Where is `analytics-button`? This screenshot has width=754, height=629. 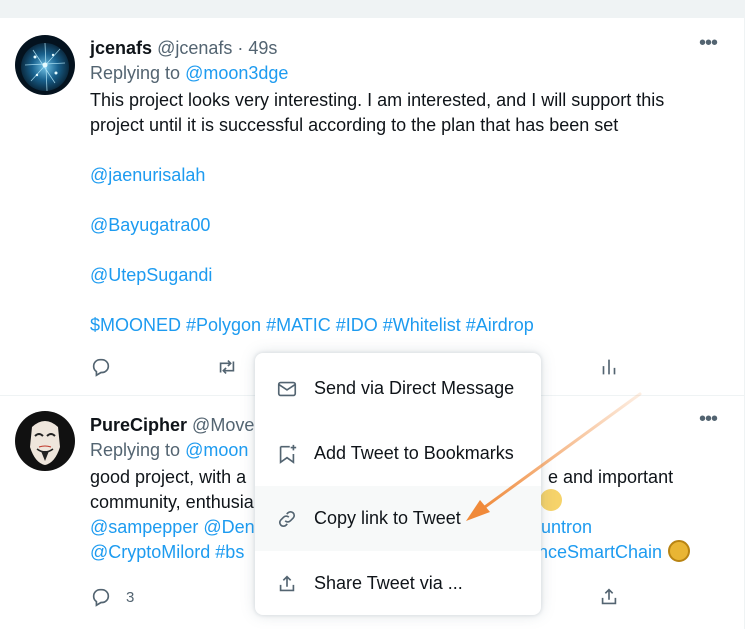 analytics-button is located at coordinates (609, 367).